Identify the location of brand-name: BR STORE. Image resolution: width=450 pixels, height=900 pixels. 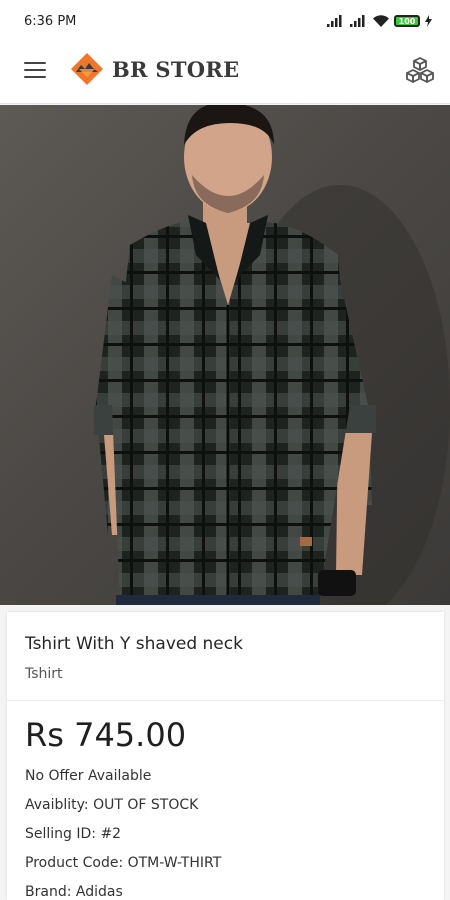
(176, 69).